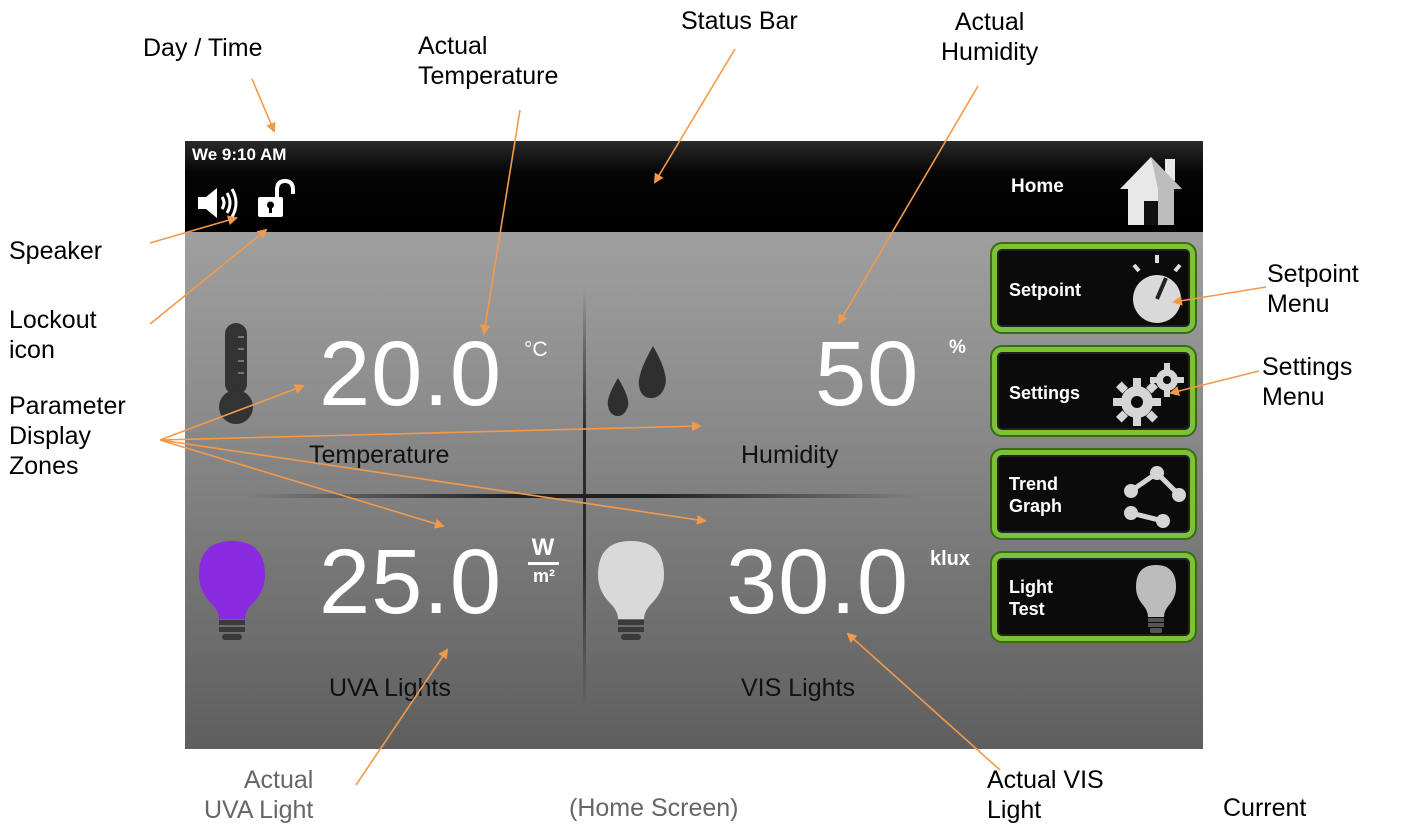 This screenshot has height=838, width=1403. Describe the element at coordinates (236, 373) in the screenshot. I see `thermometer-icon` at that location.